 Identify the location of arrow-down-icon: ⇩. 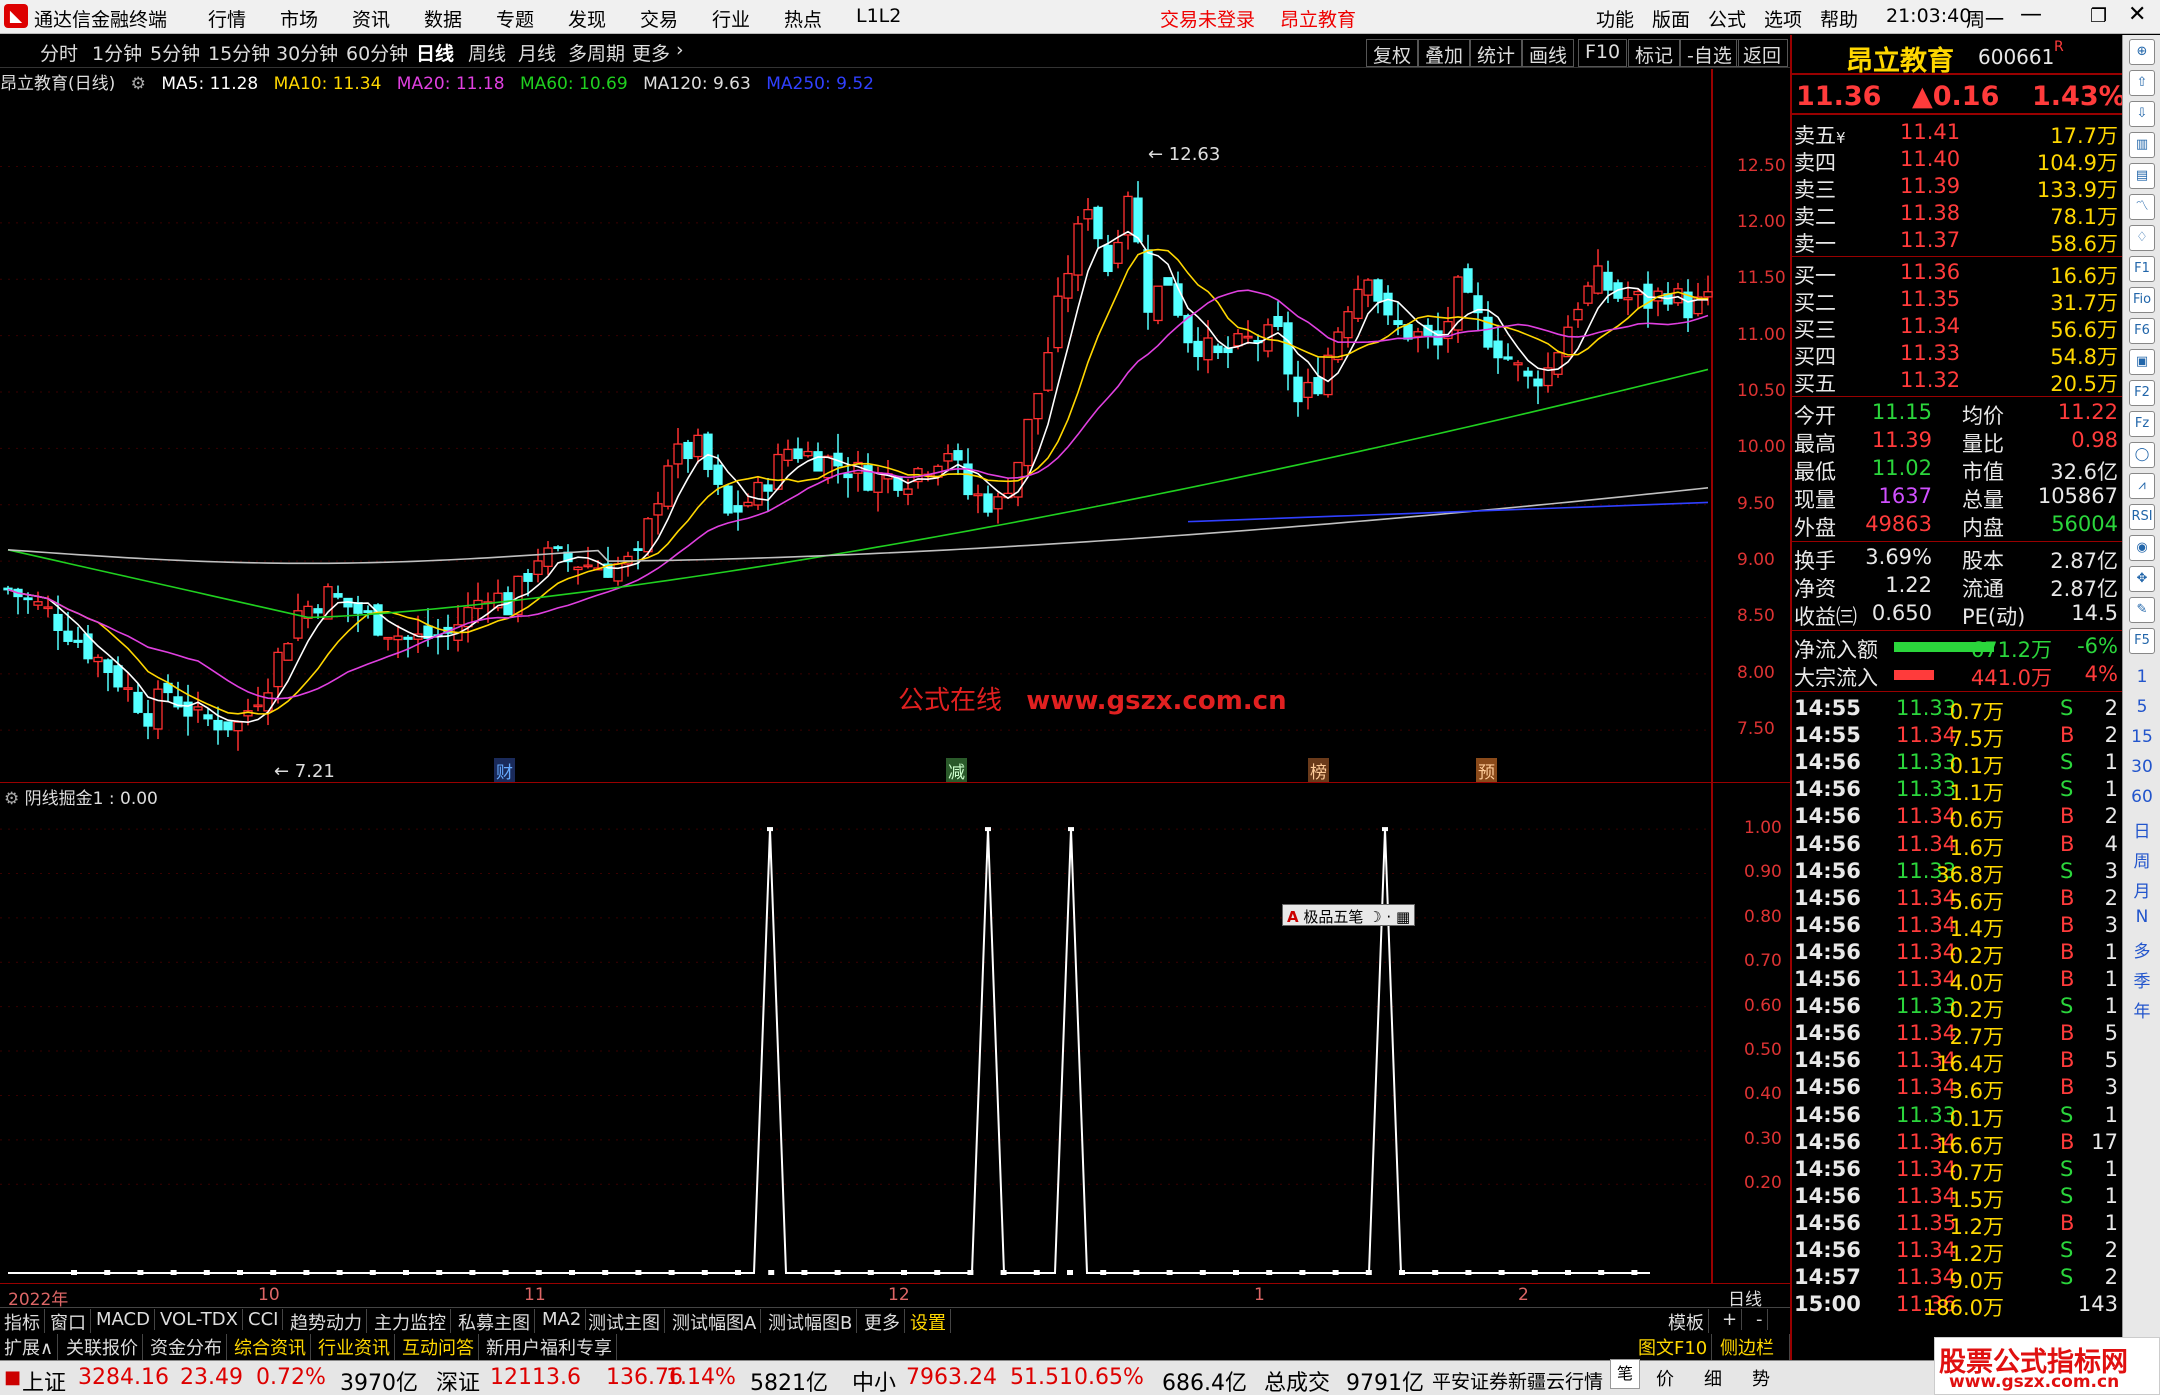
(2142, 114).